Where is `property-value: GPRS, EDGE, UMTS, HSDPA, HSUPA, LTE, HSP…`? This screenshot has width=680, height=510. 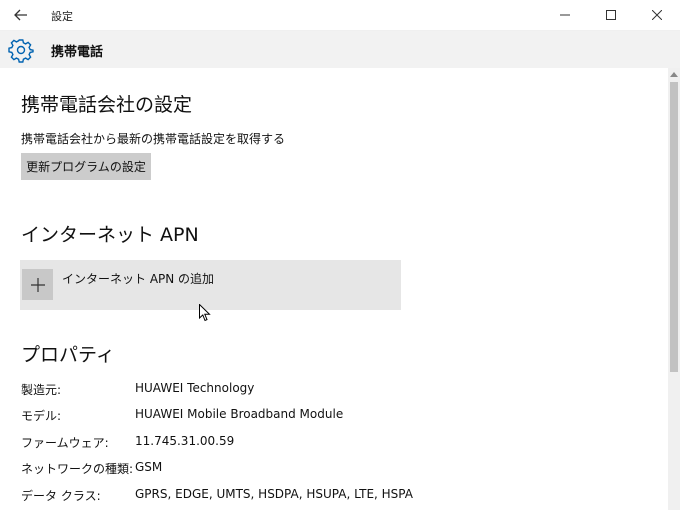
property-value: GPRS, EDGE, UMTS, HSDPA, HSUPA, LTE, HSP… is located at coordinates (274, 494).